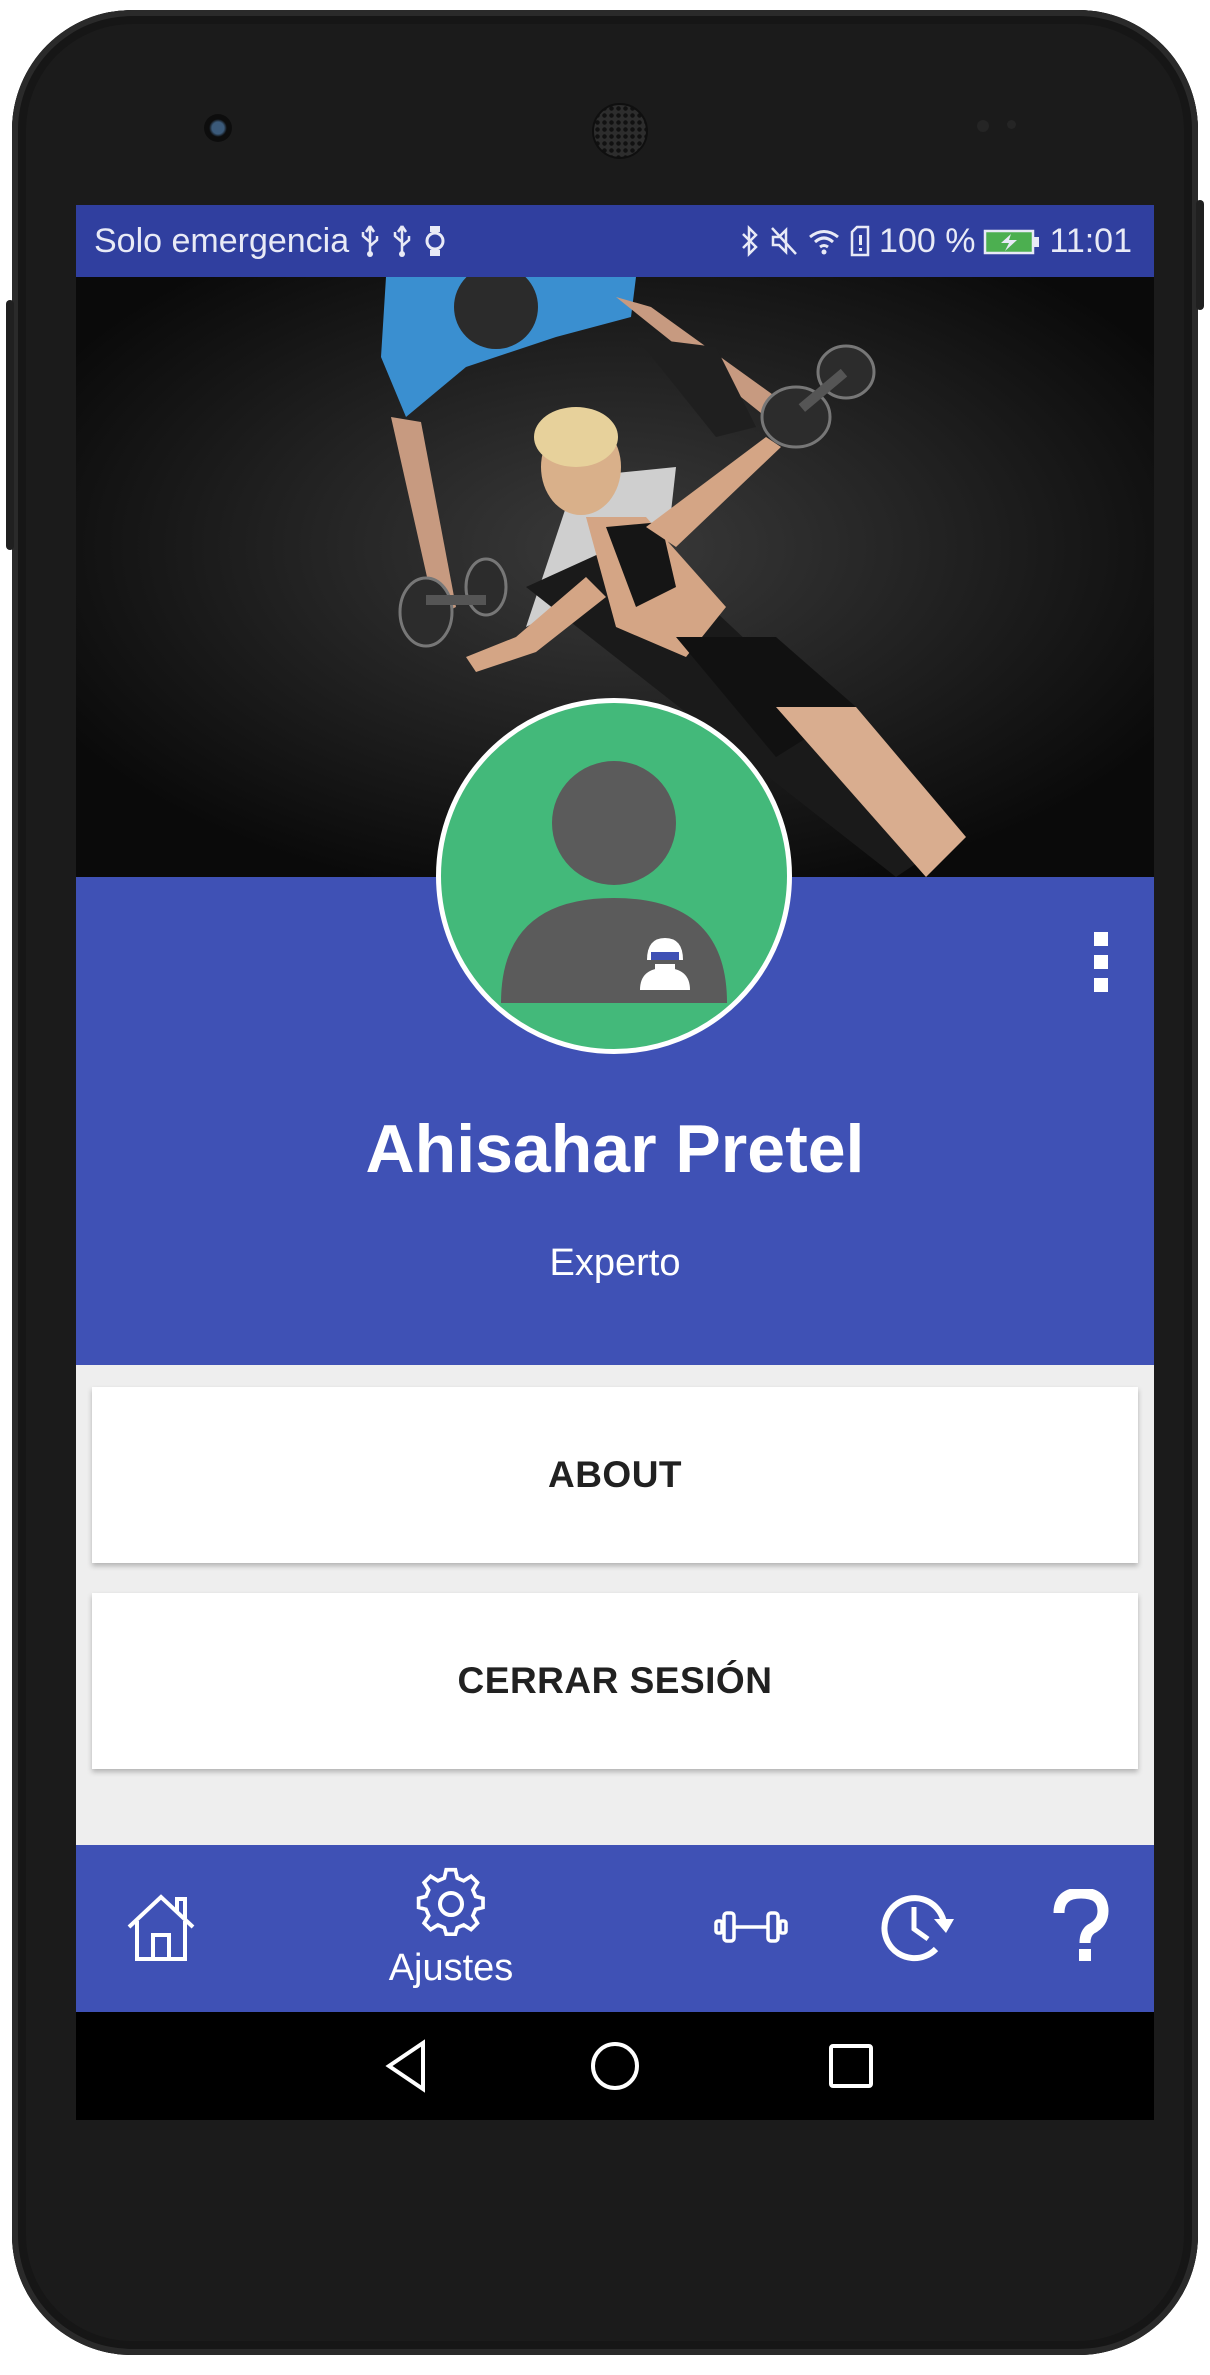 The image size is (1210, 2375). I want to click on nav-settings: Ajustes, so click(451, 1928).